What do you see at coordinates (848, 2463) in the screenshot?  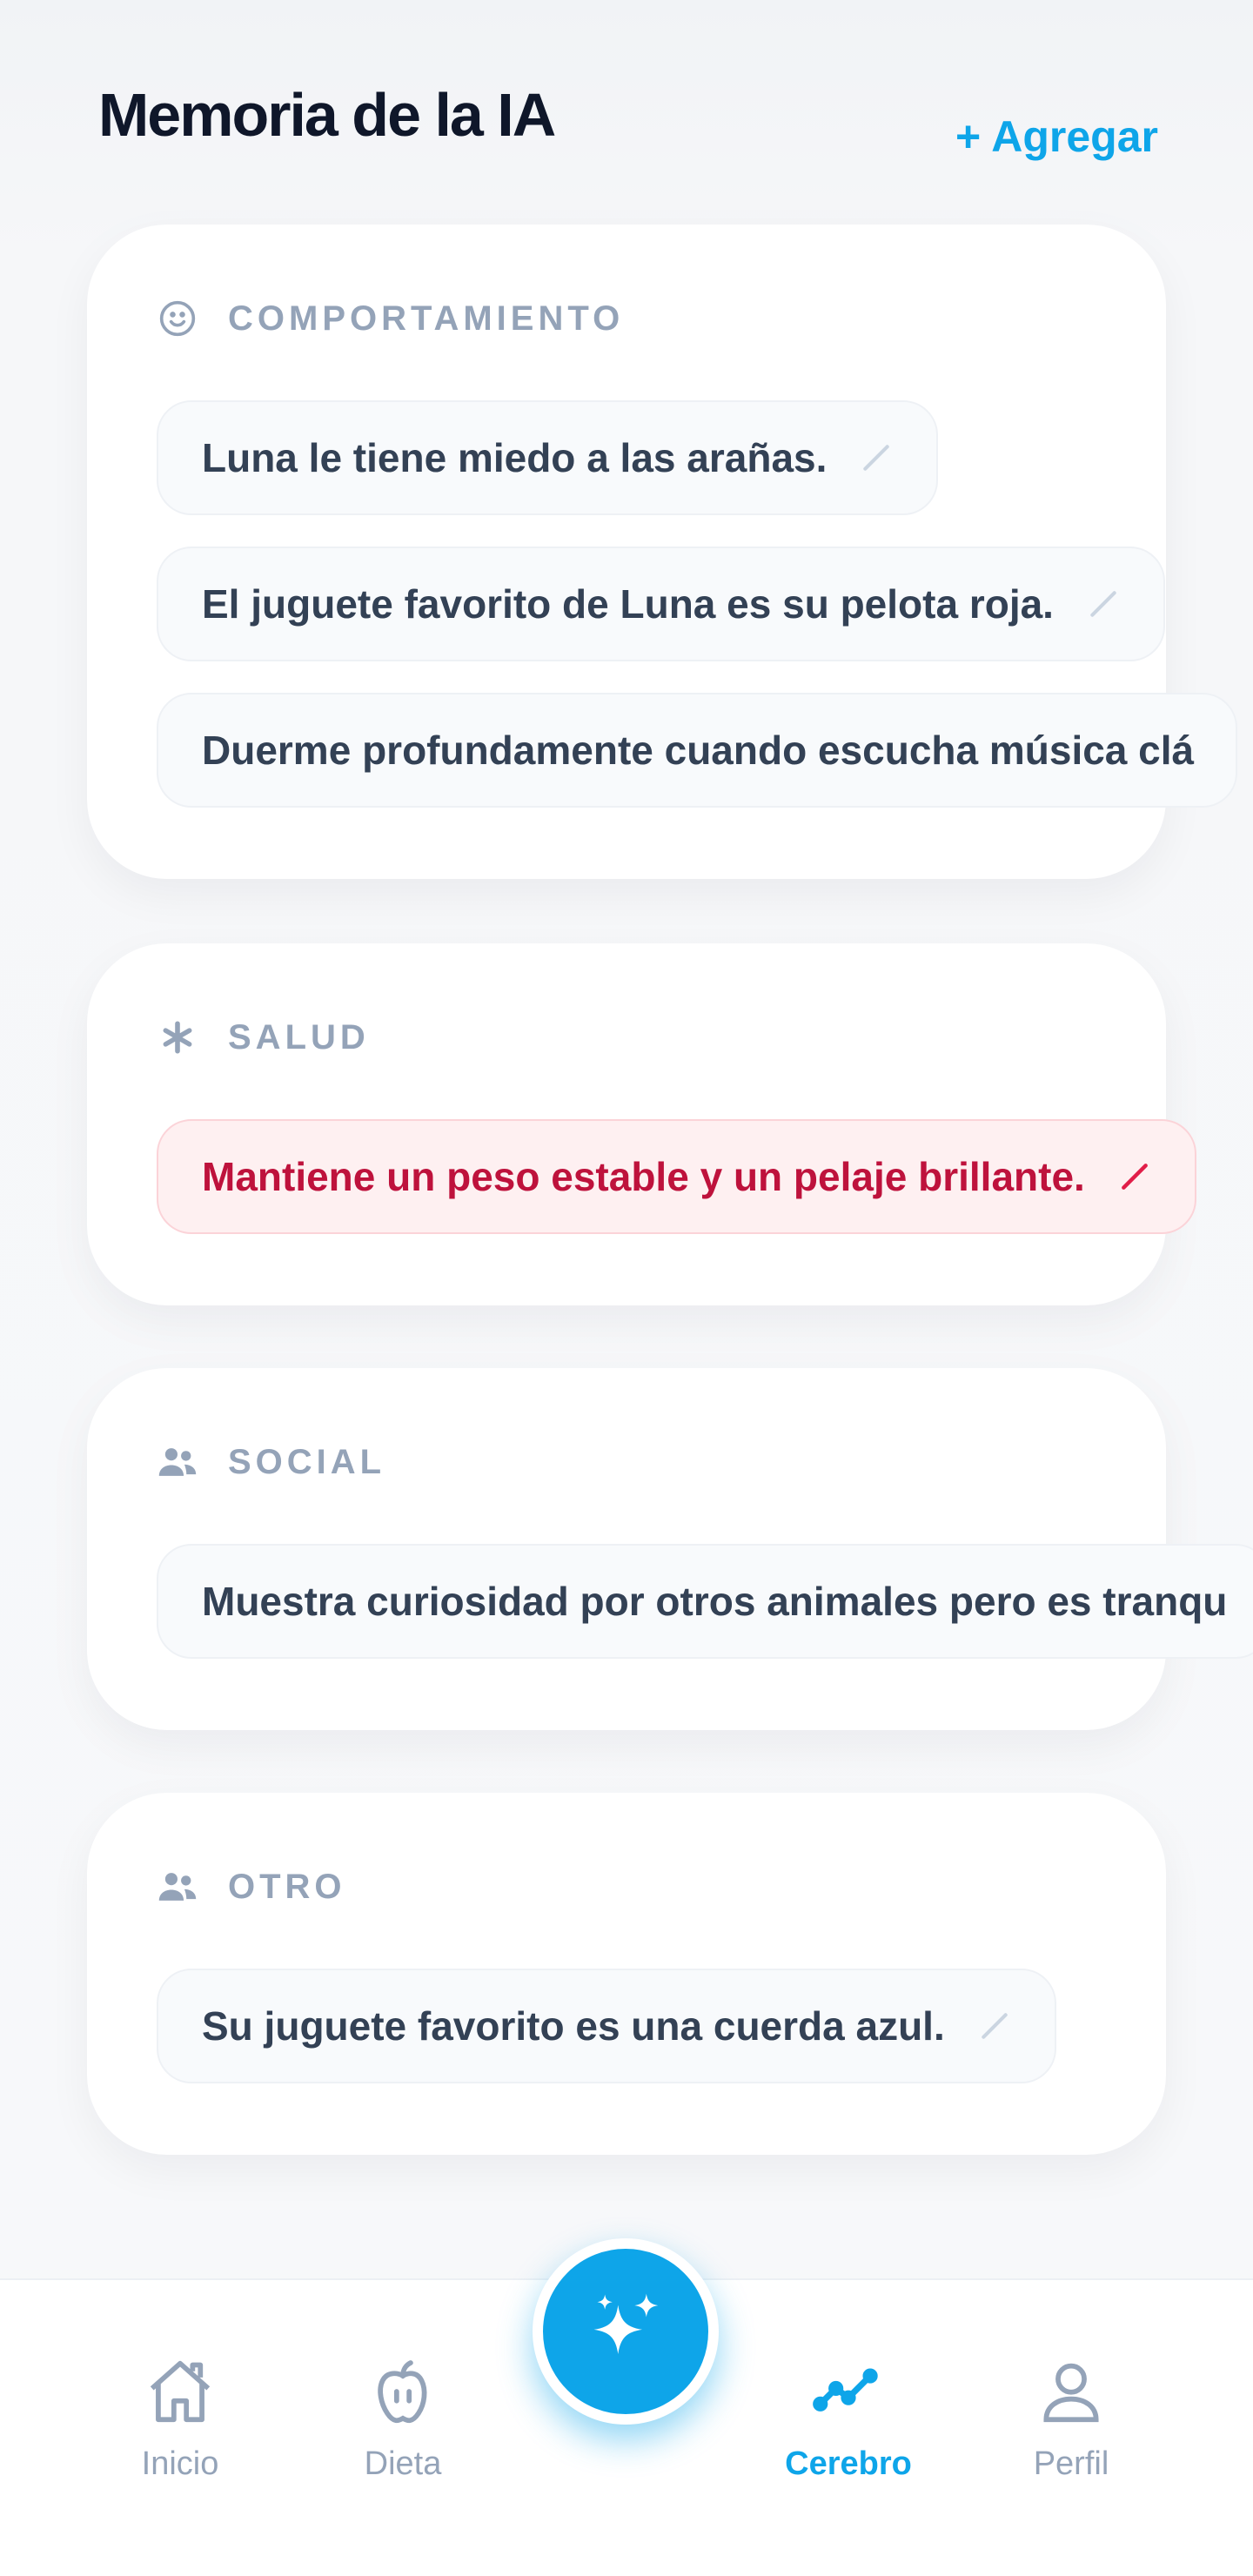 I see `nav-label: Cerebro` at bounding box center [848, 2463].